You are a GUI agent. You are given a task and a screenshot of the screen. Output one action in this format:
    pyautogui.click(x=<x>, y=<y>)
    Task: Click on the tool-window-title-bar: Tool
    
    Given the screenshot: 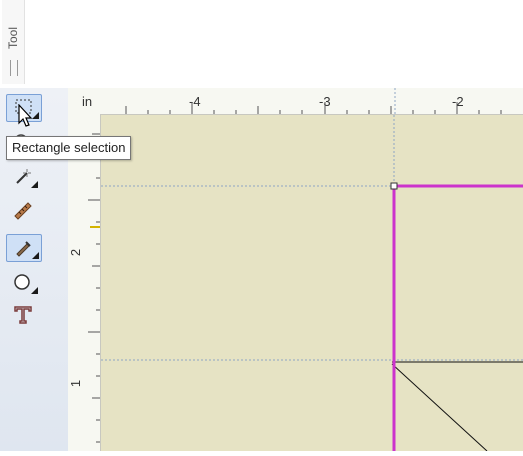 What is the action you would take?
    pyautogui.click(x=13, y=42)
    